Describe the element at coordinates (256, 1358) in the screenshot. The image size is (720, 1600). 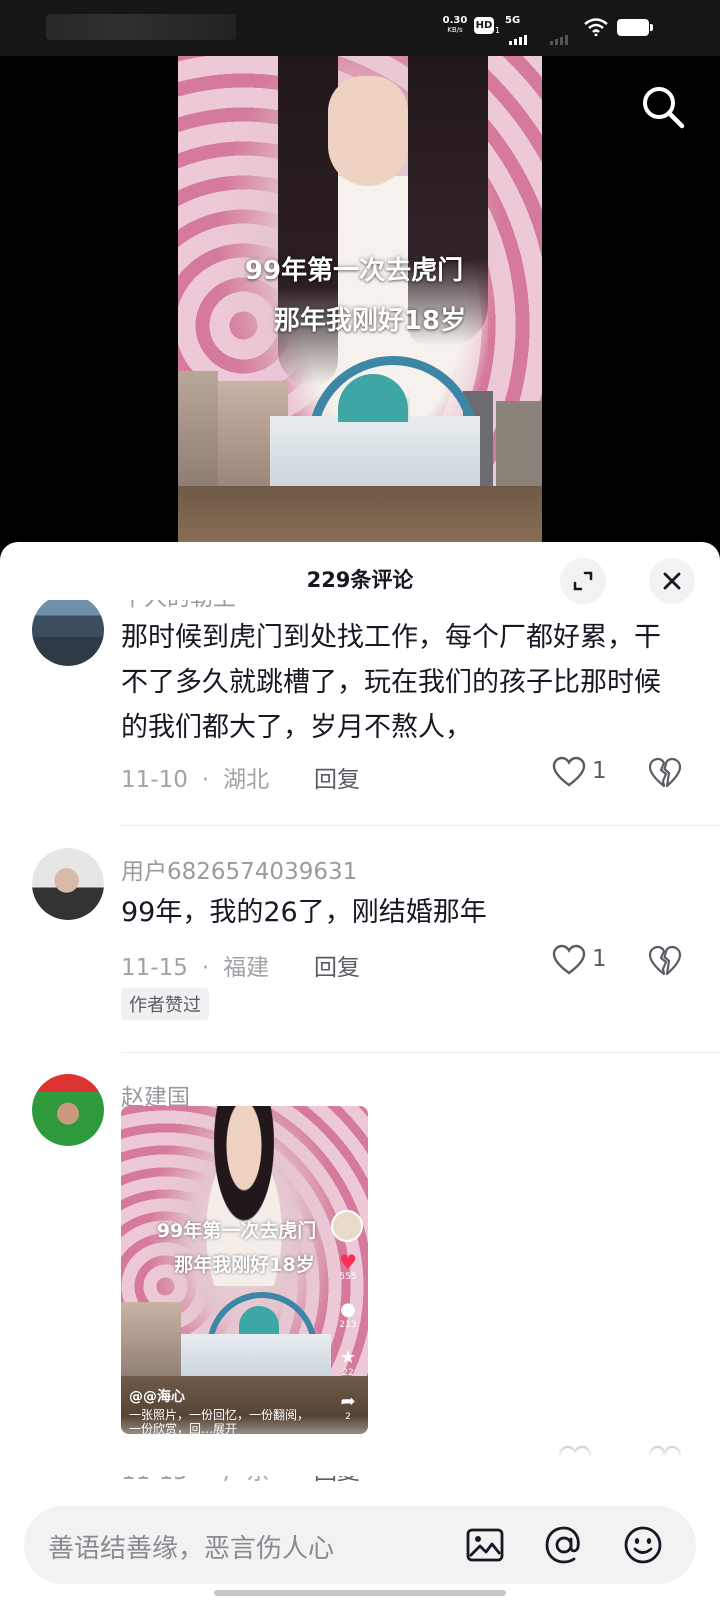
I see `thumb-capitol` at that location.